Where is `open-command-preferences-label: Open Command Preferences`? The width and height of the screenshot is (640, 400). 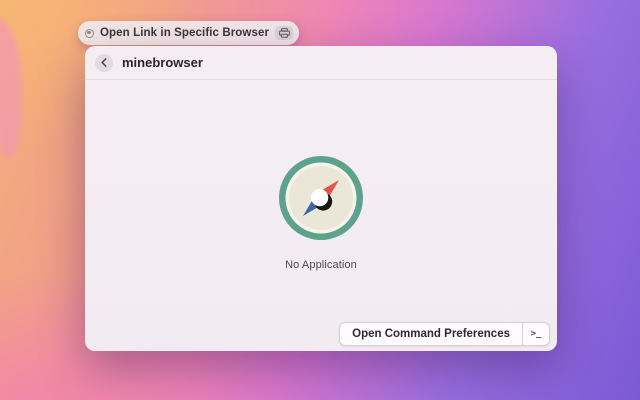 open-command-preferences-label: Open Command Preferences is located at coordinates (431, 334).